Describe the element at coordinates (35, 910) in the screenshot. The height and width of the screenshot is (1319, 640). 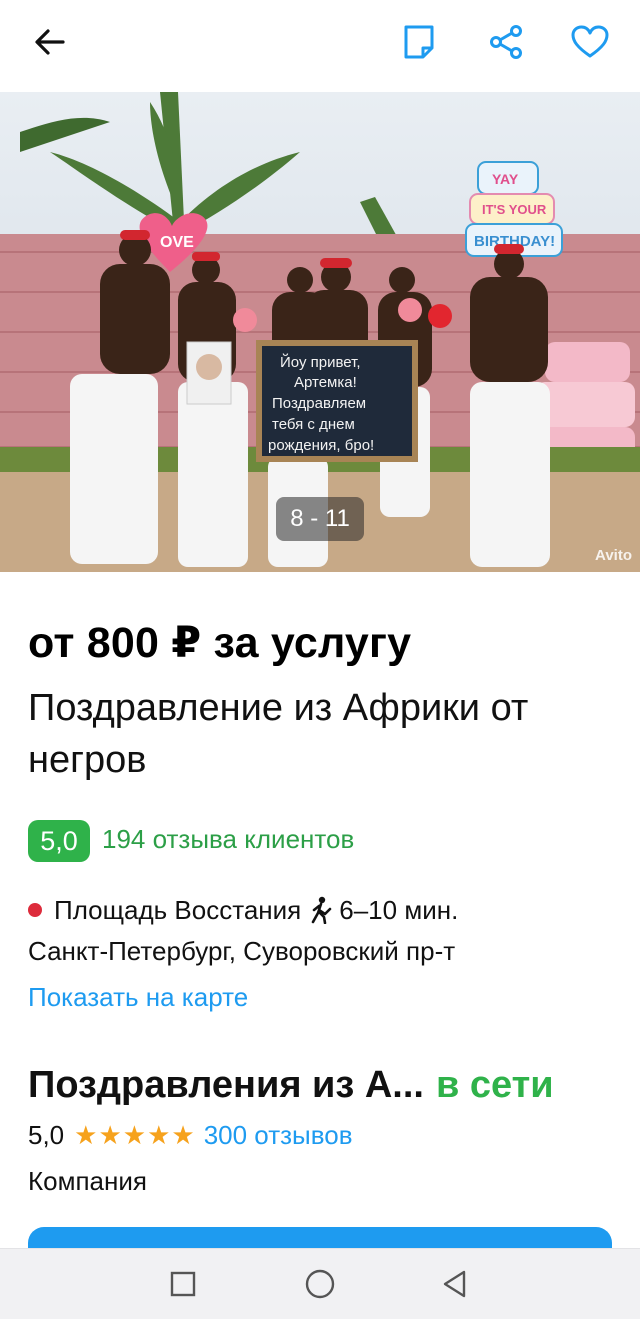
I see `metro-line-dot` at that location.